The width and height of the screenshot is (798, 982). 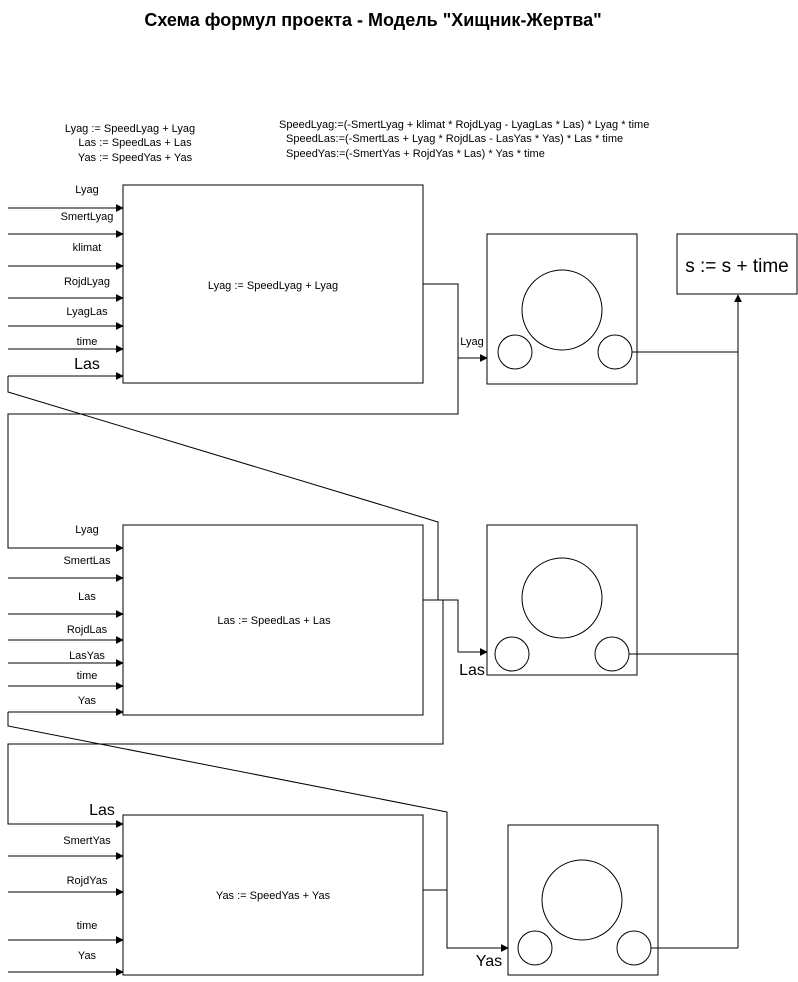 What do you see at coordinates (273, 896) in the screenshot?
I see `block3-formula: Yas := SpeedYas + Yas` at bounding box center [273, 896].